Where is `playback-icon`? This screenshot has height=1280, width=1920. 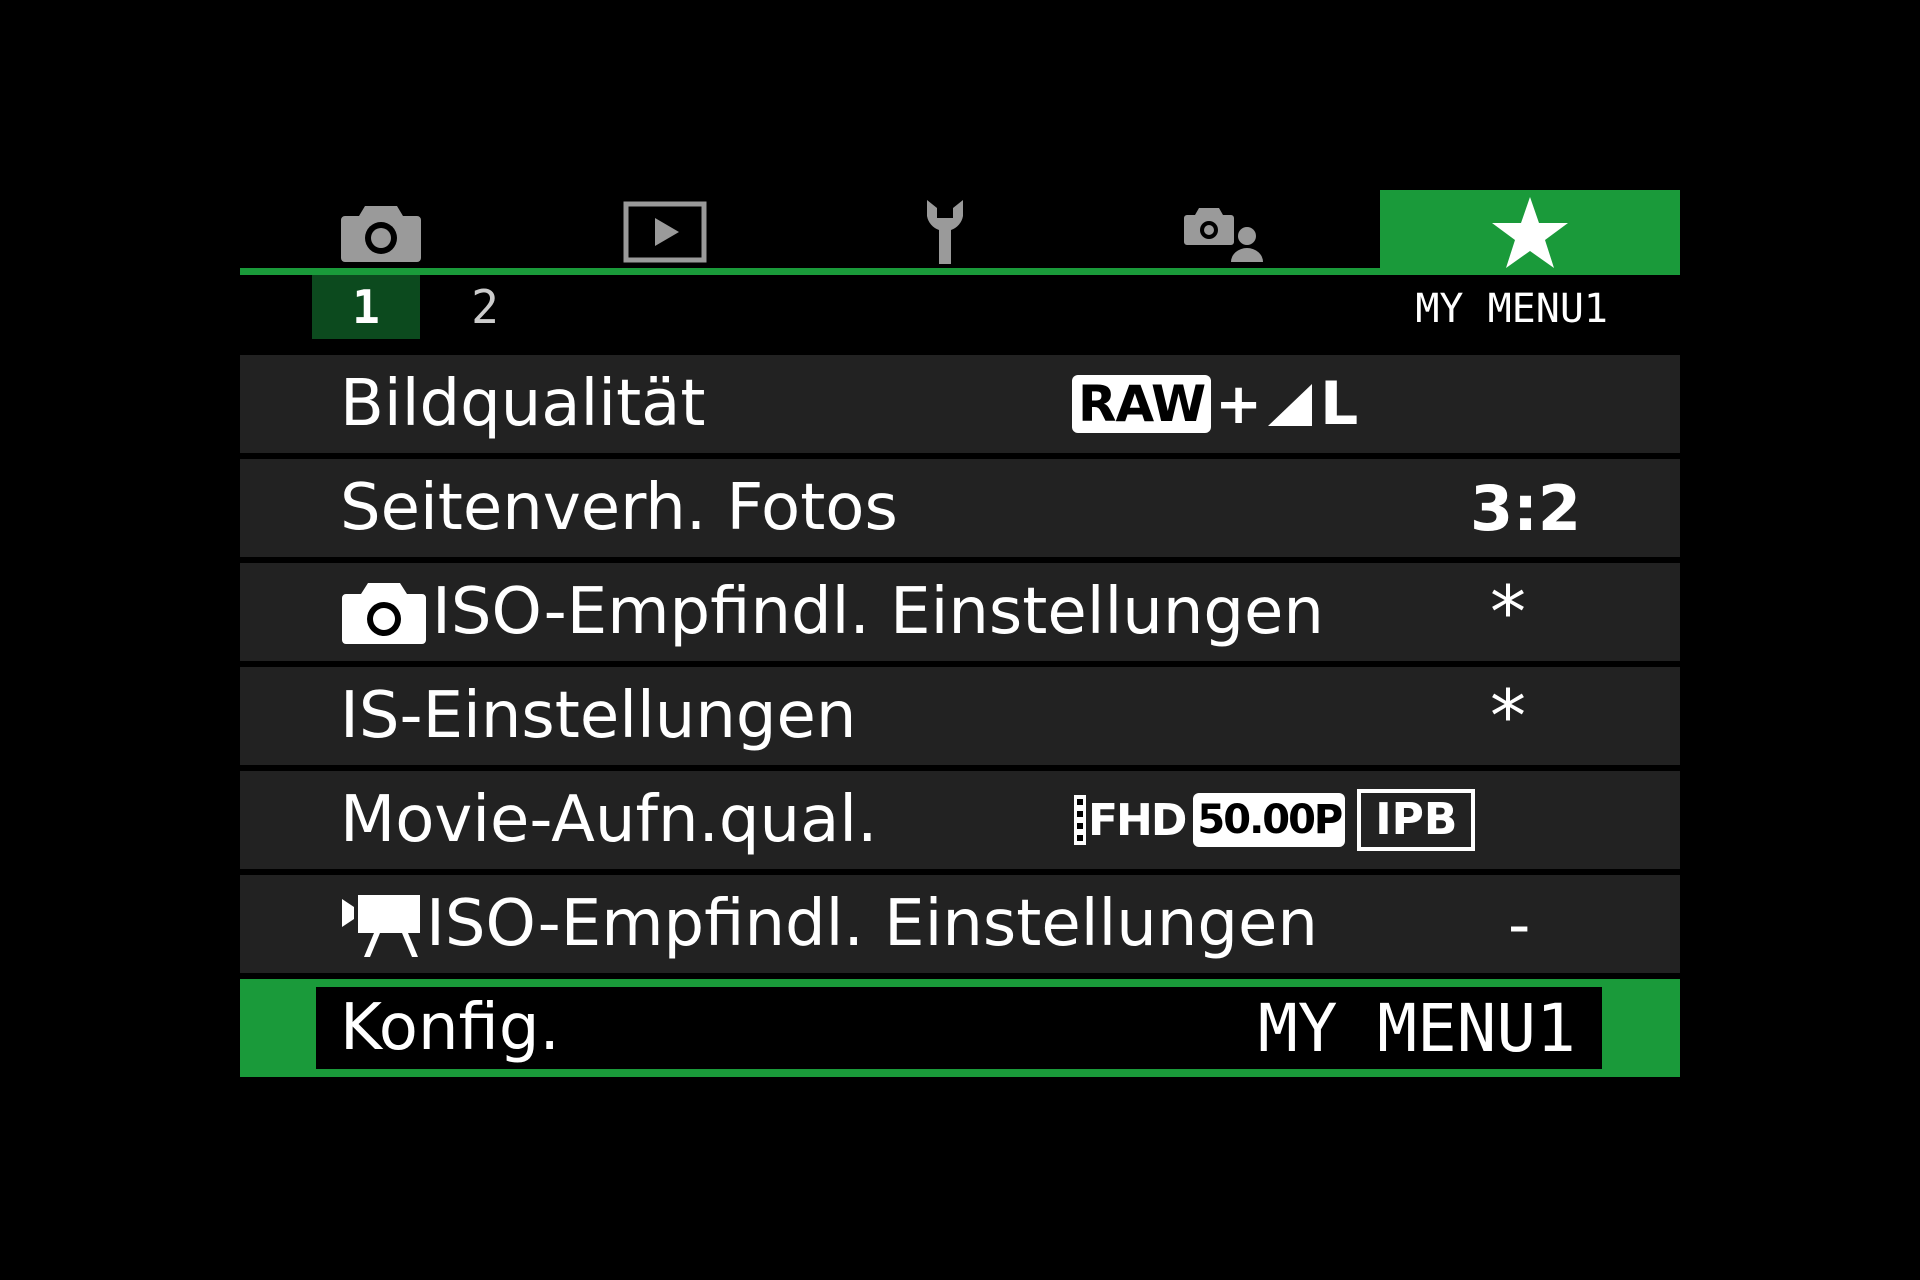
playback-icon is located at coordinates (665, 232).